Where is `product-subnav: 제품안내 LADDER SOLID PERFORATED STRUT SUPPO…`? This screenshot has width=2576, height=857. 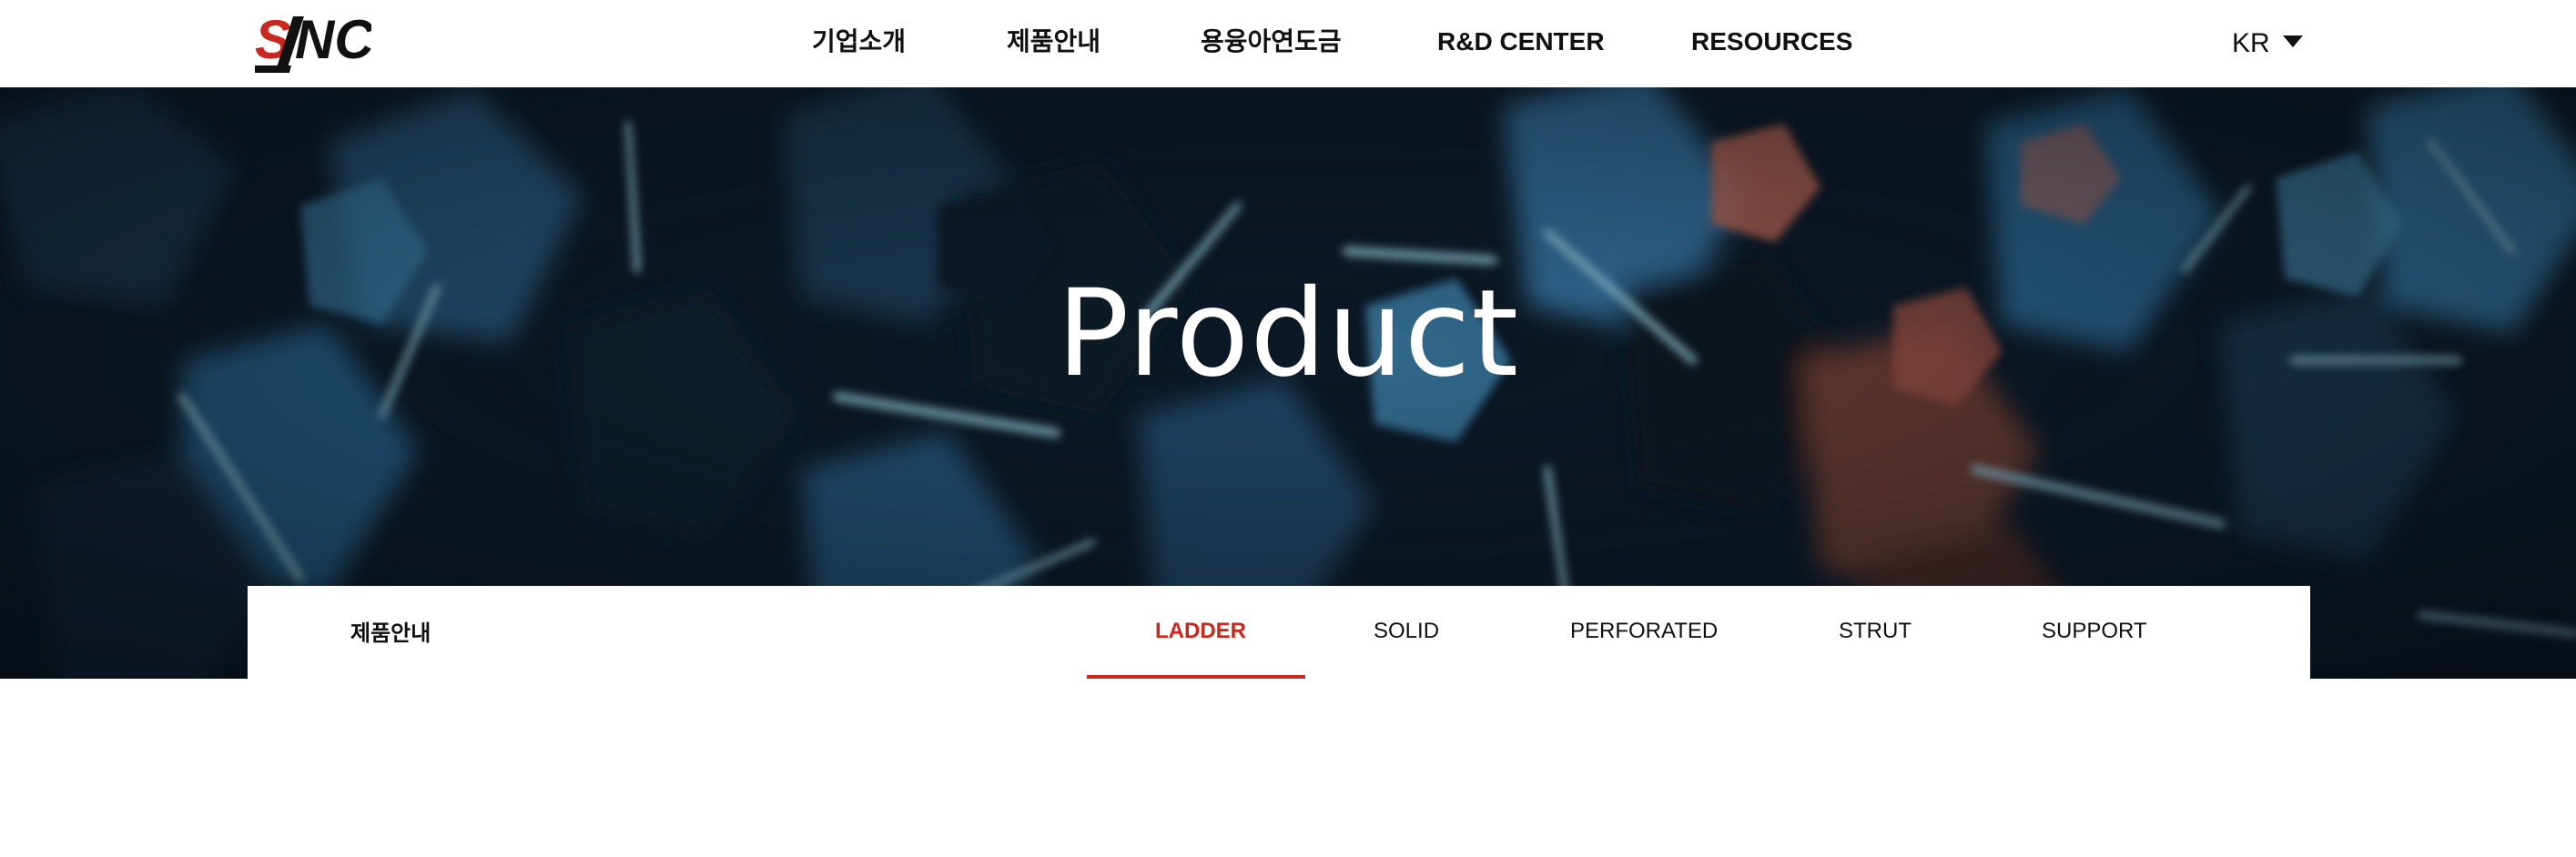
product-subnav: 제품안내 LADDER SOLID PERFORATED STRUT SUPPO… is located at coordinates (1279, 632).